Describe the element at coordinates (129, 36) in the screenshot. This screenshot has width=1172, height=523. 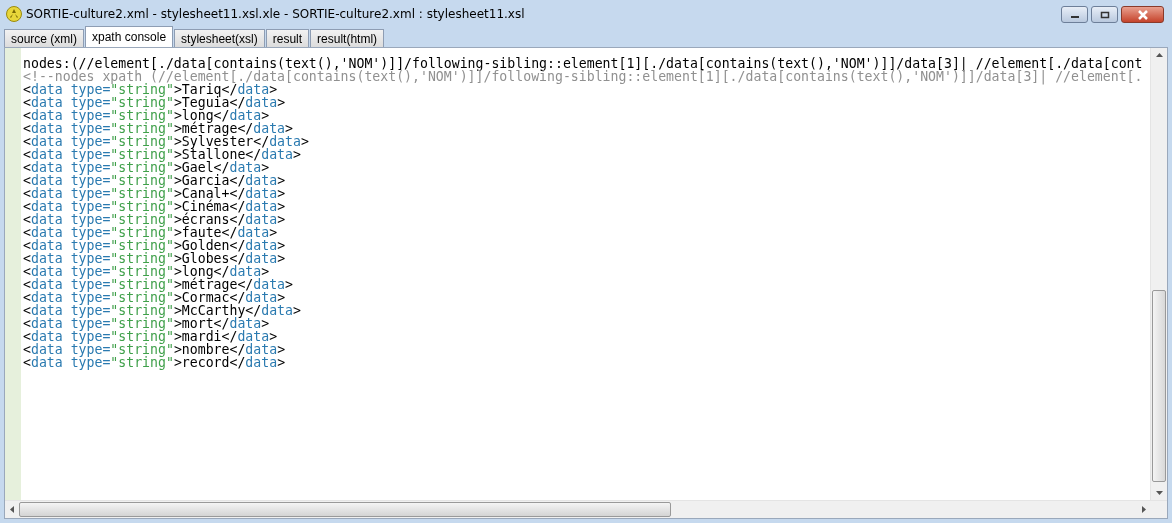
I see `tab: xpath console` at that location.